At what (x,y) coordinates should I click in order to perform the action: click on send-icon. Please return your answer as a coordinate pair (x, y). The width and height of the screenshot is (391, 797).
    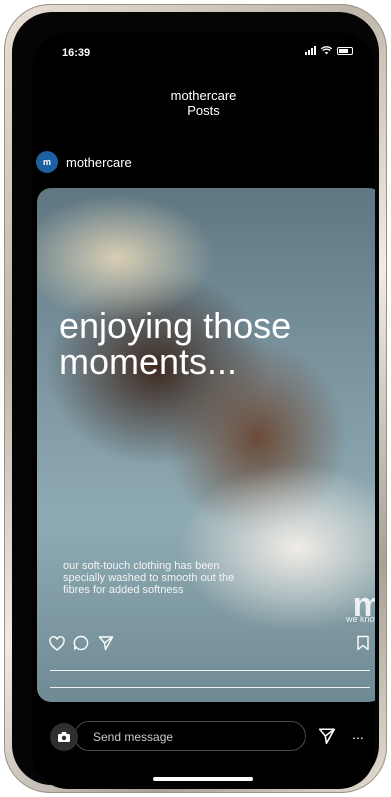
    Looking at the image, I should click on (327, 736).